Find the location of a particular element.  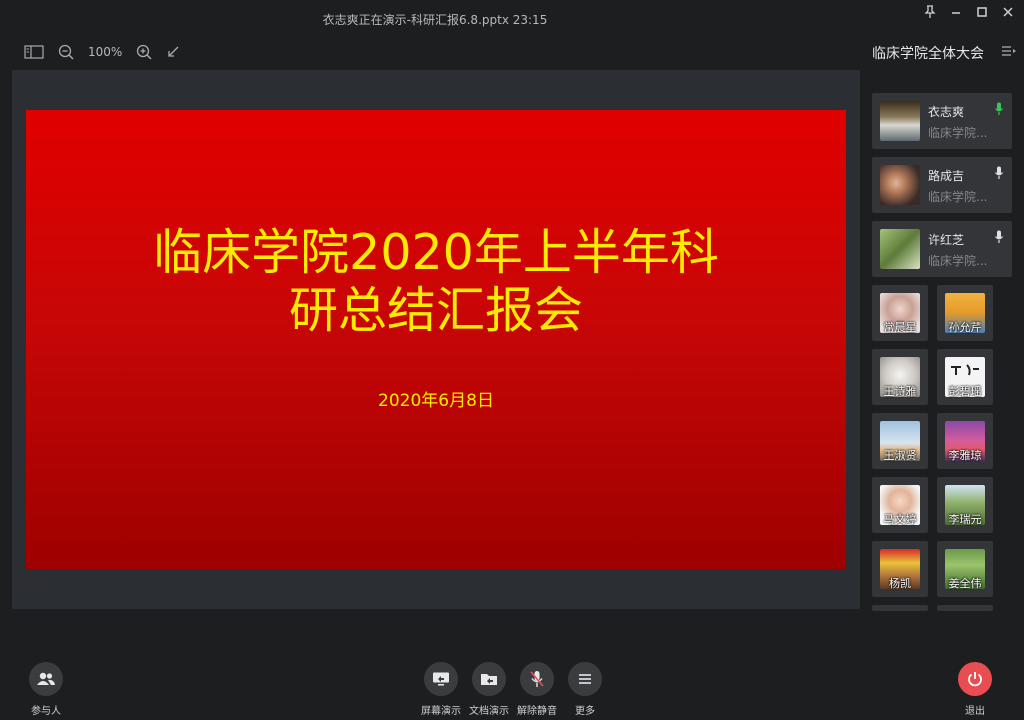

more-button: 更多 is located at coordinates (585, 689).